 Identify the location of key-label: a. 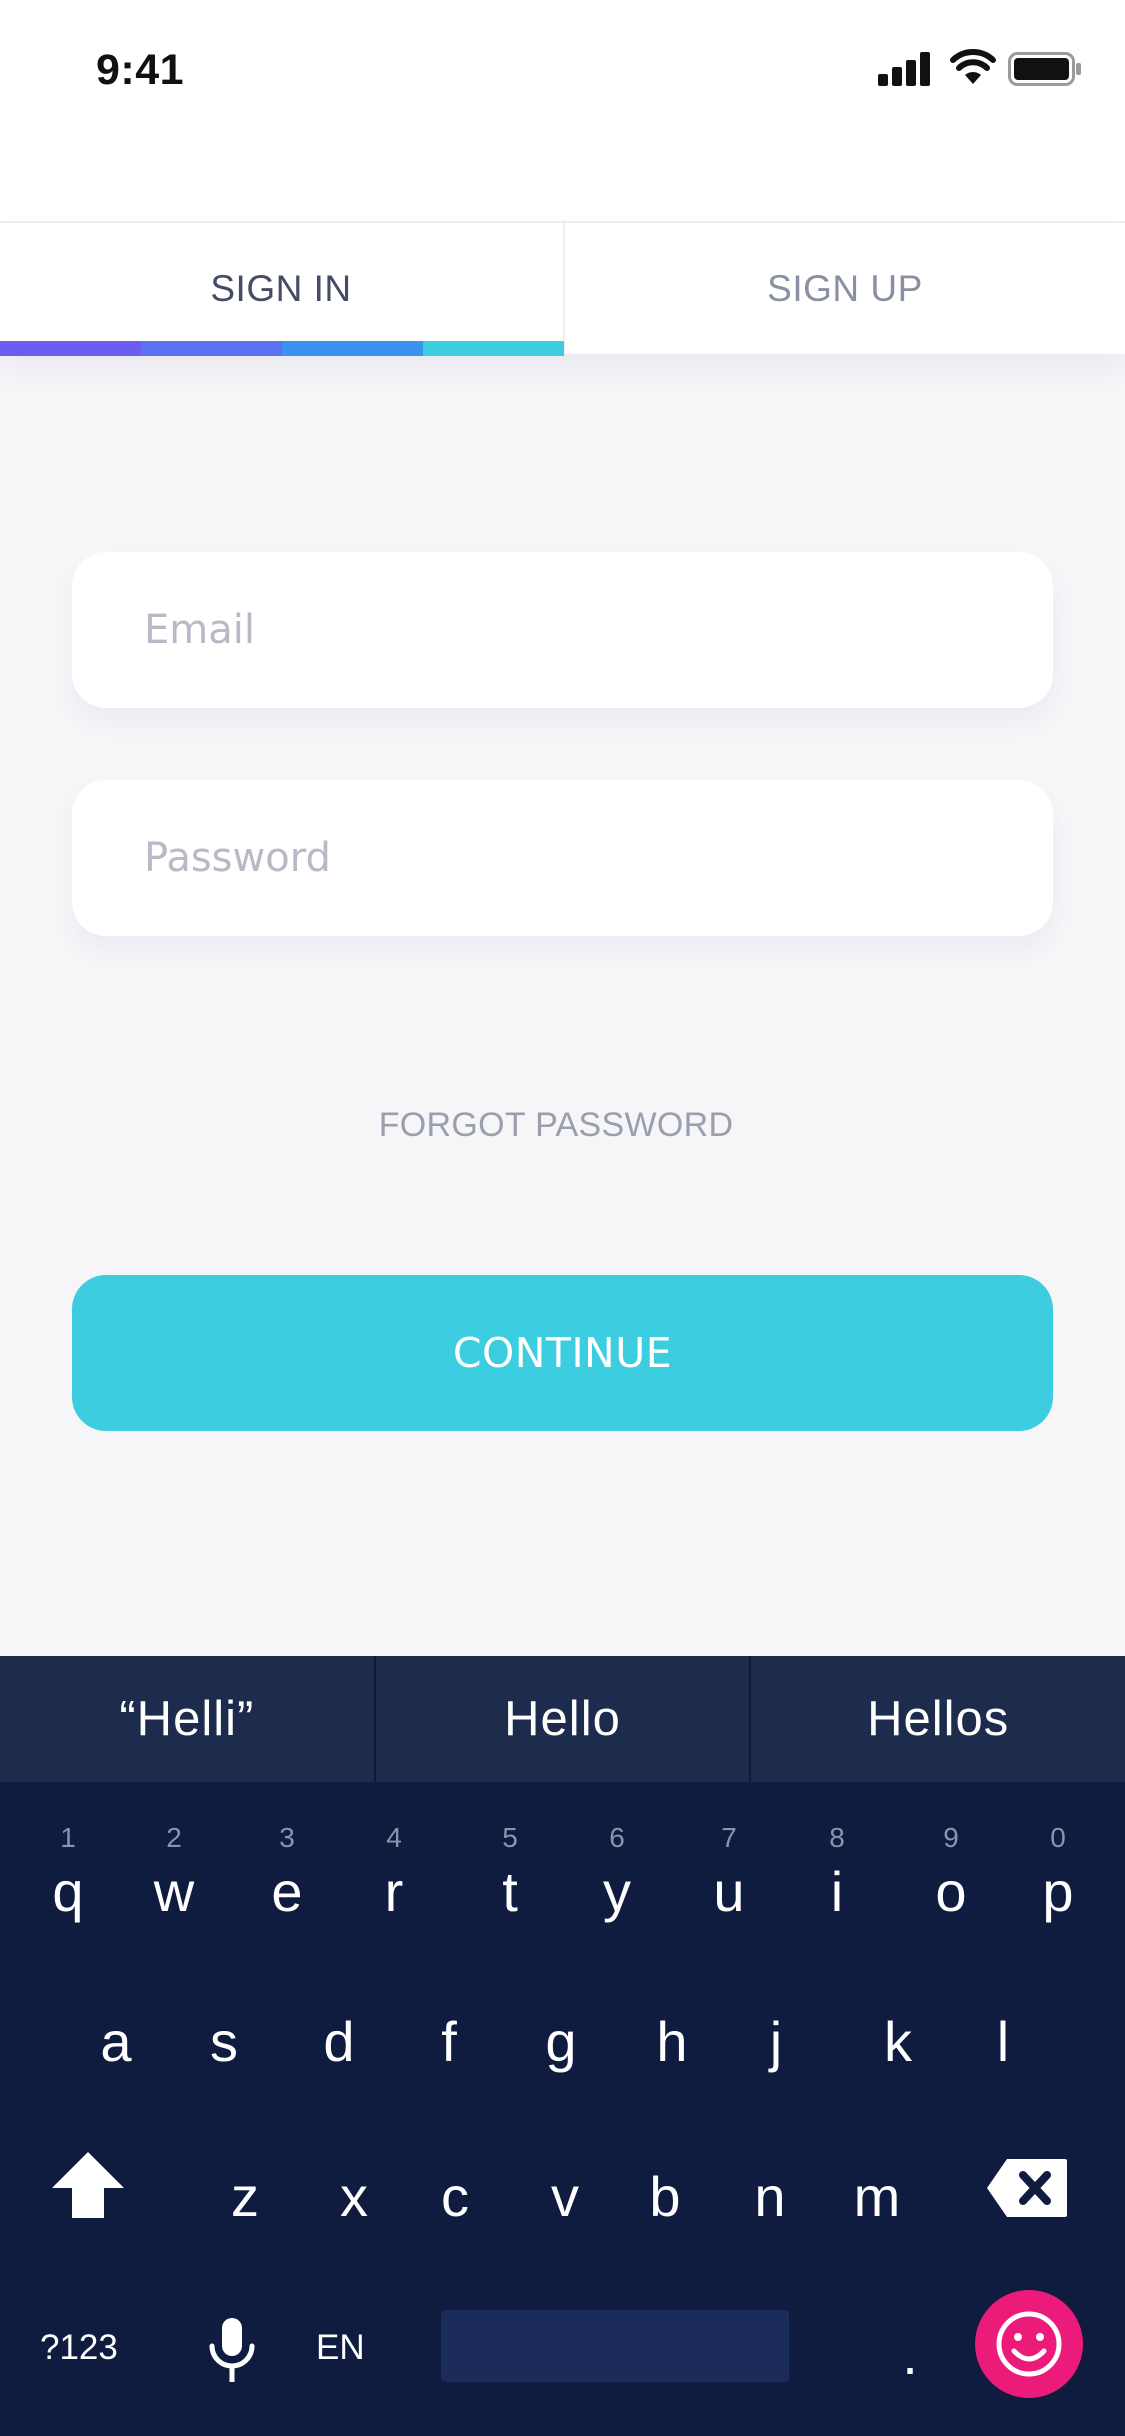
(116, 2041).